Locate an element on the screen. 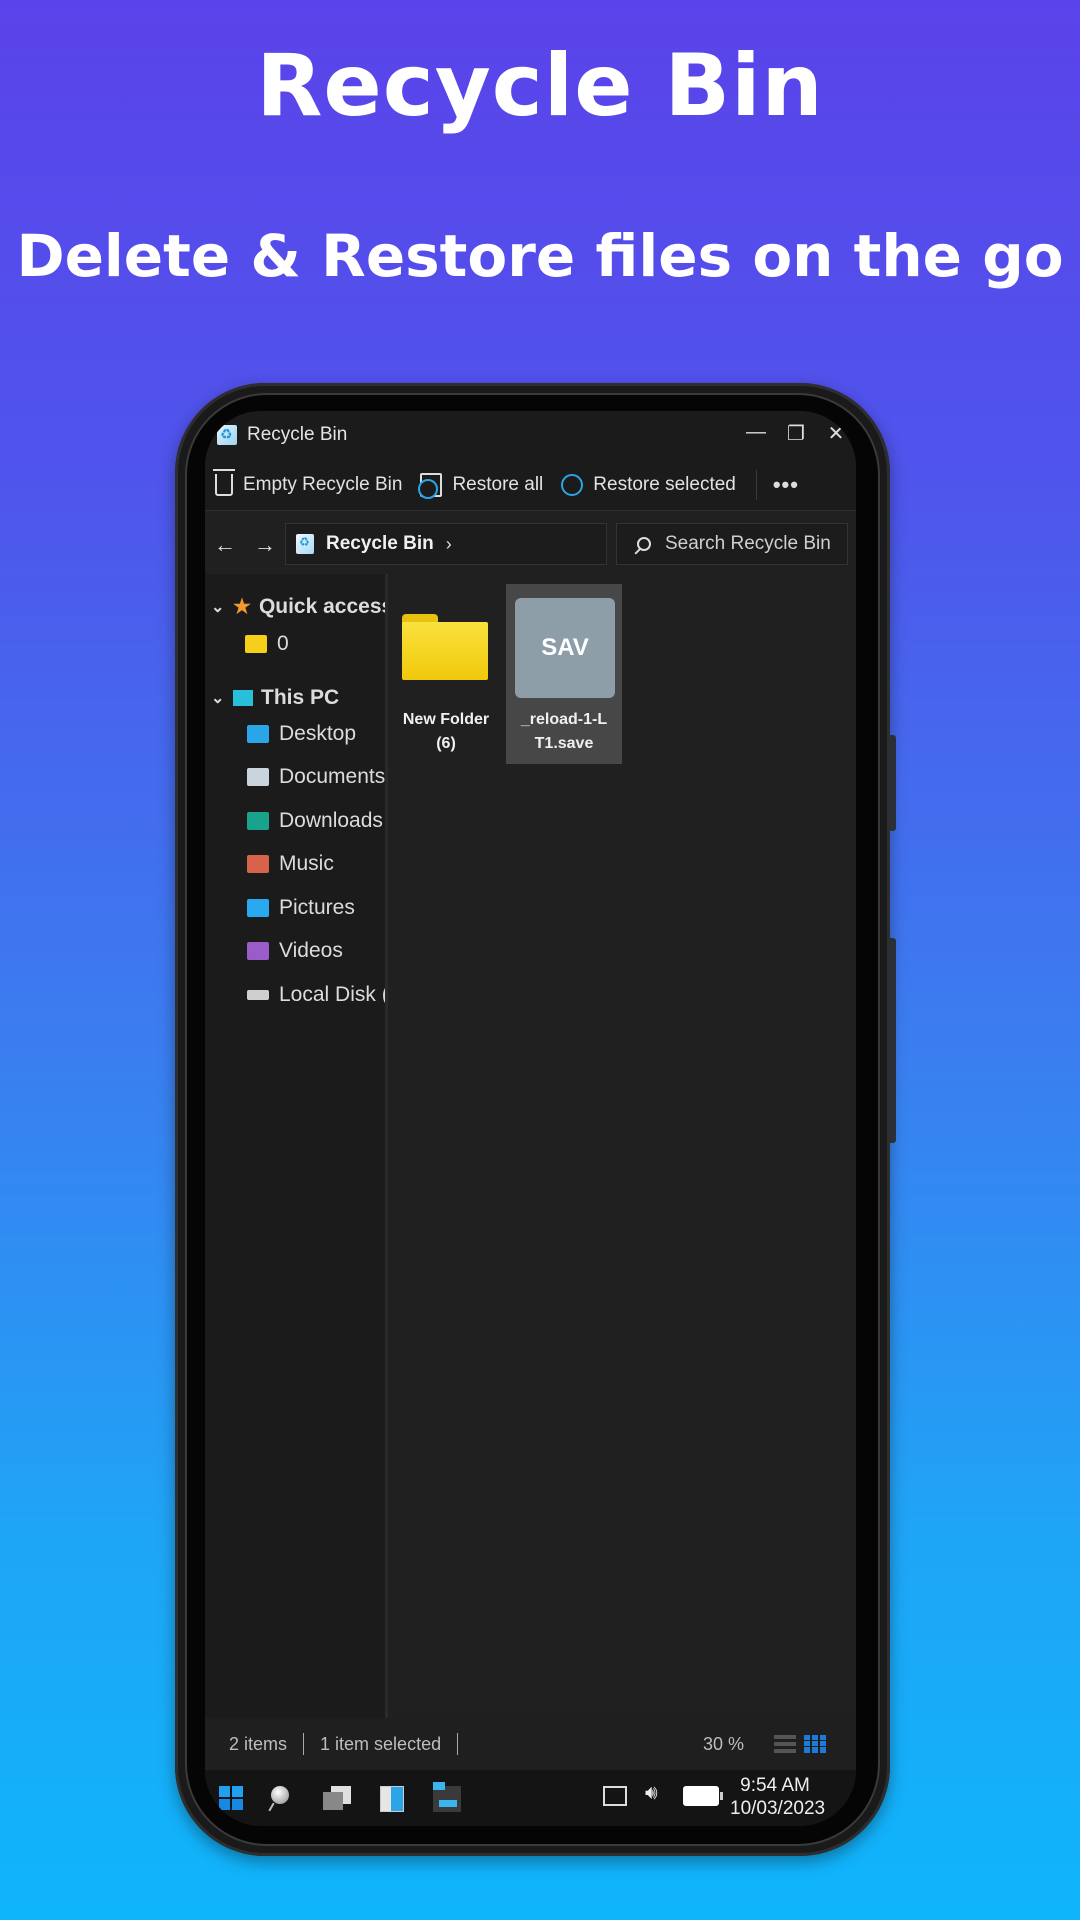 The image size is (1080, 1920). widgets-icon is located at coordinates (392, 1799).